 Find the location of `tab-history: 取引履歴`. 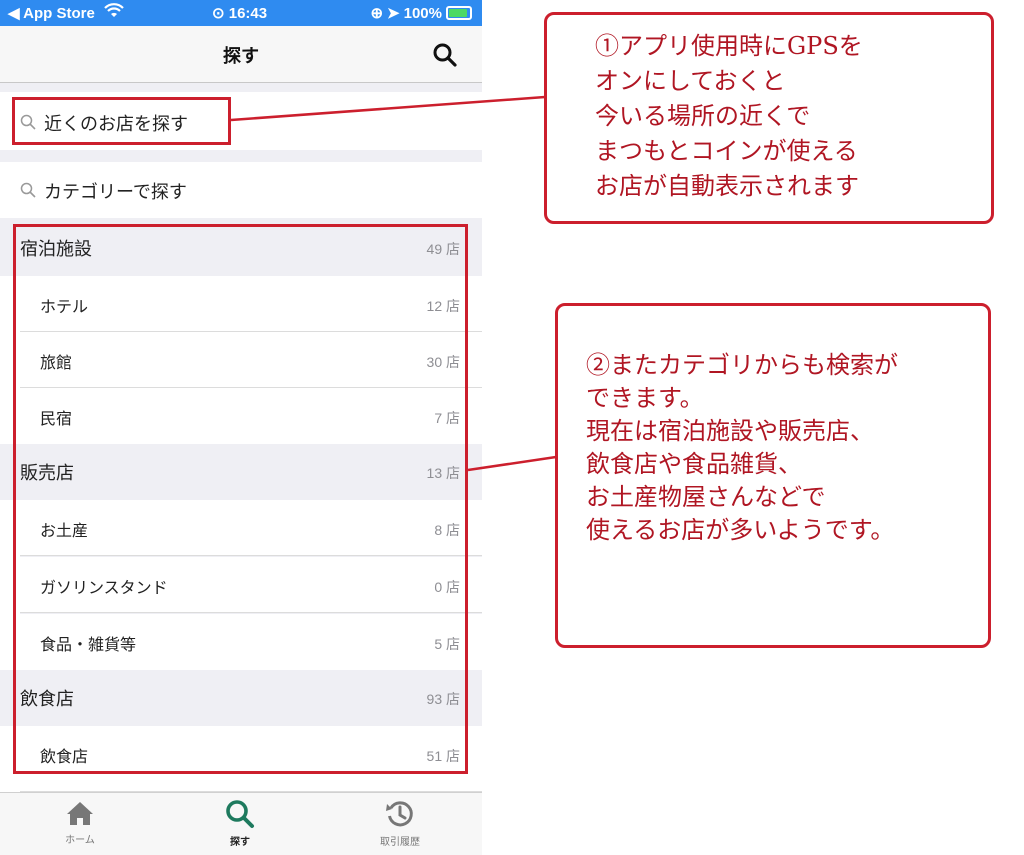

tab-history: 取引履歴 is located at coordinates (400, 823).